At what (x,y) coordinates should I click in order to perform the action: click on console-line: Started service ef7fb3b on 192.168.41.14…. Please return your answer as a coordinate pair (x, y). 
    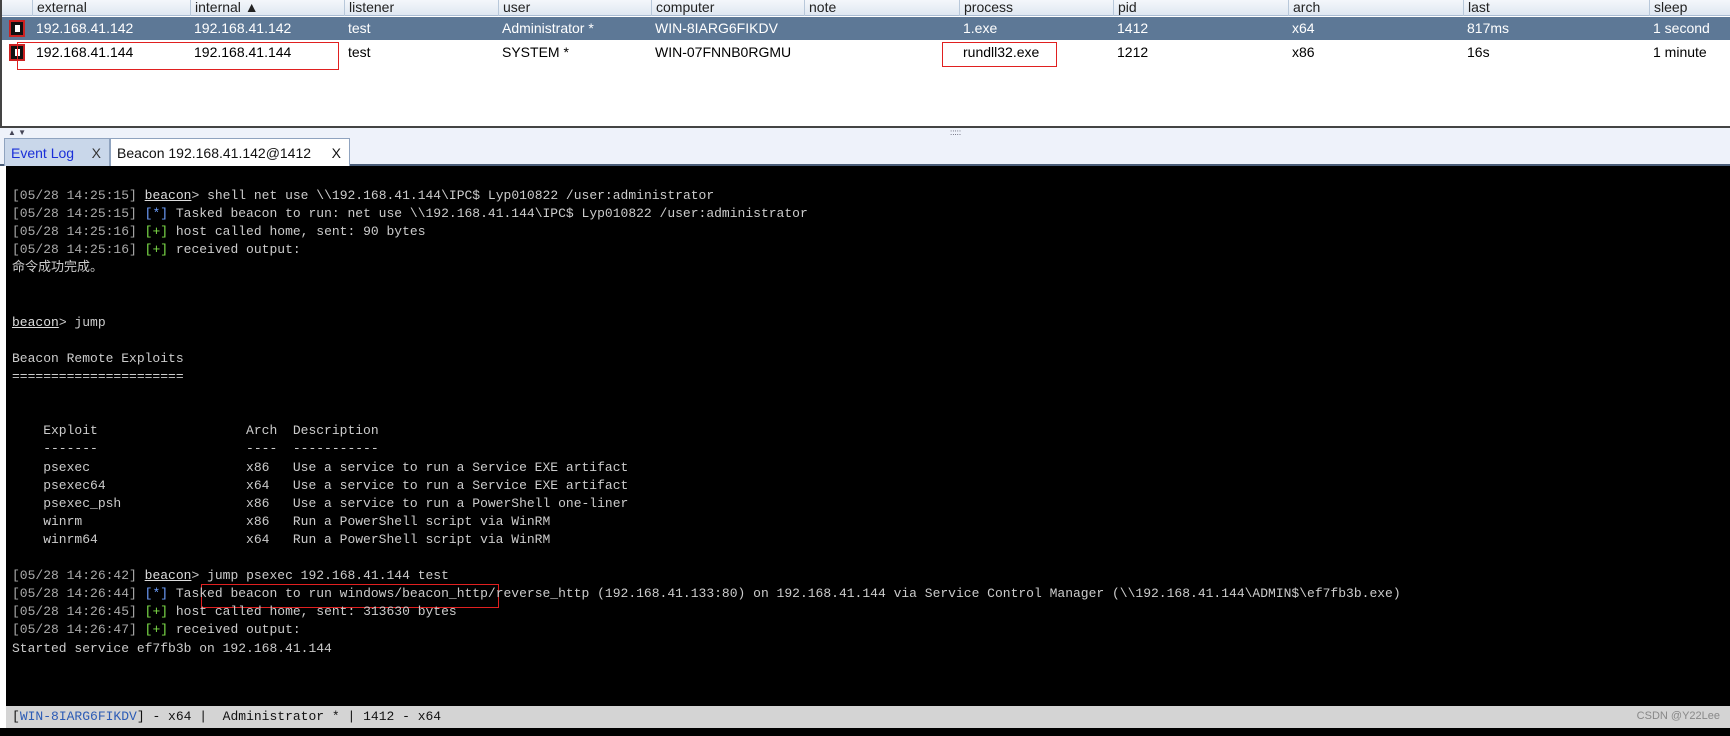
    Looking at the image, I should click on (172, 649).